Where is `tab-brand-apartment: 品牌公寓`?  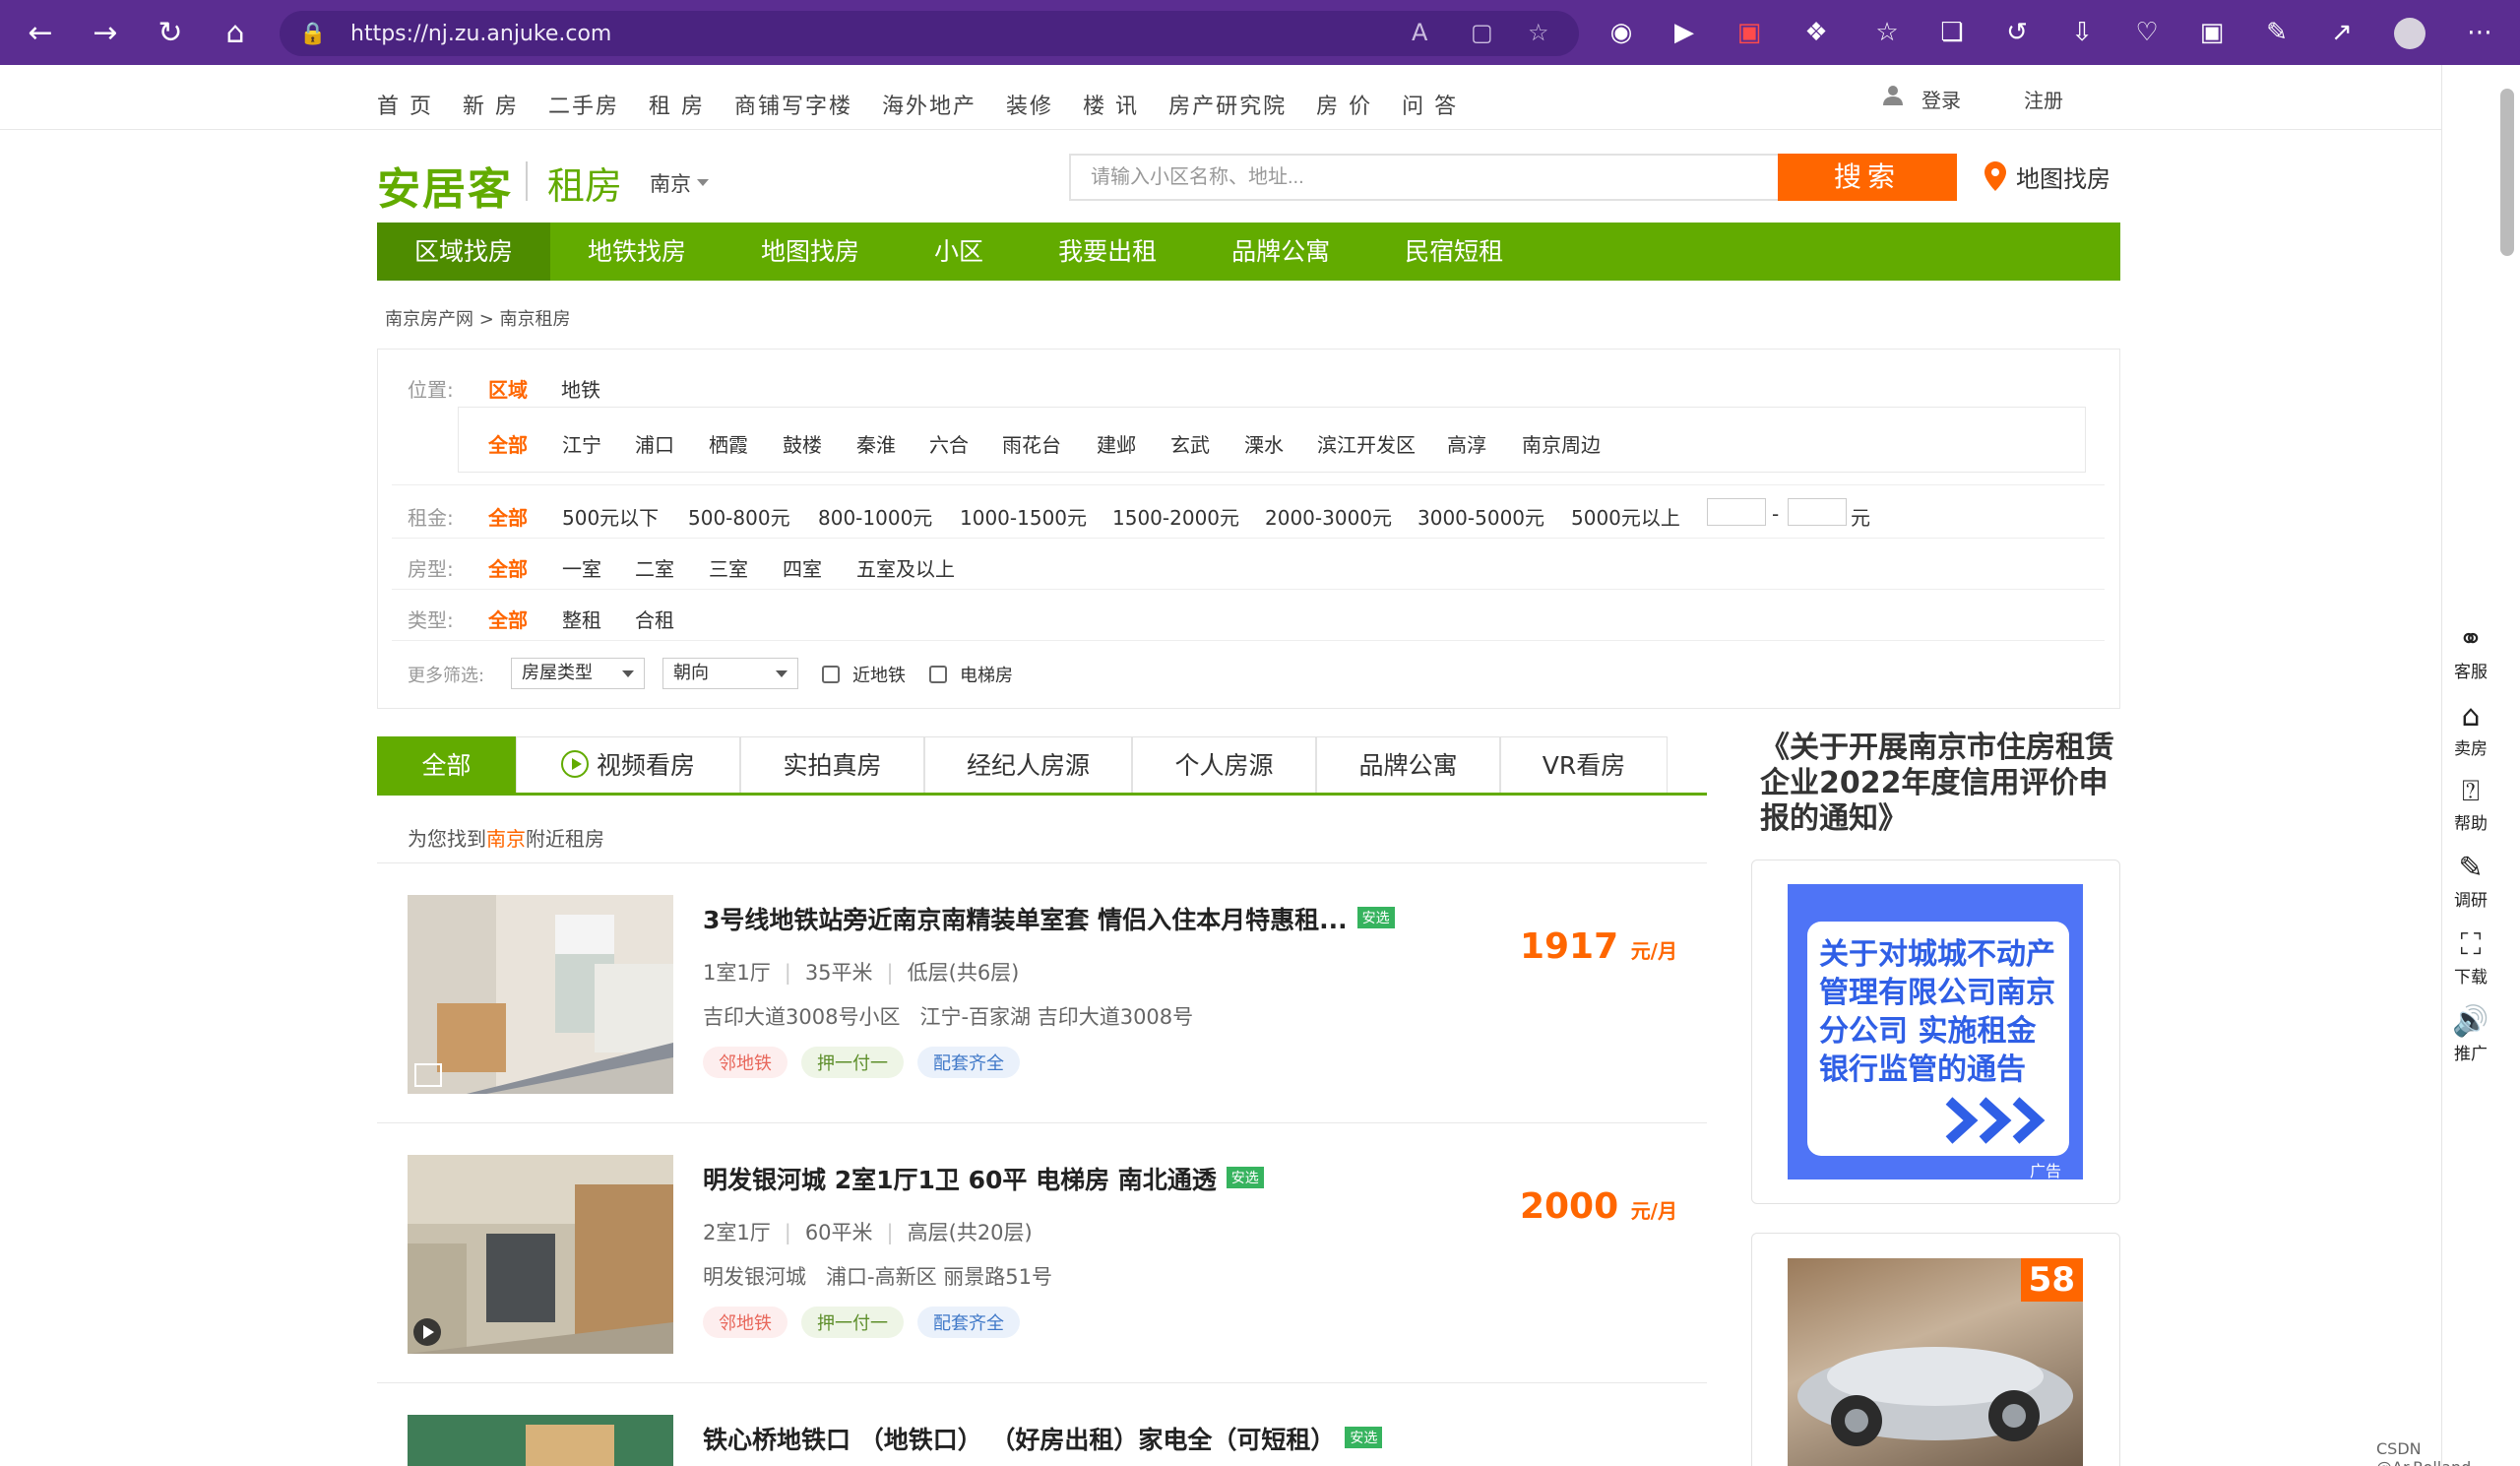
tab-brand-apartment: 品牌公寓 is located at coordinates (1408, 764).